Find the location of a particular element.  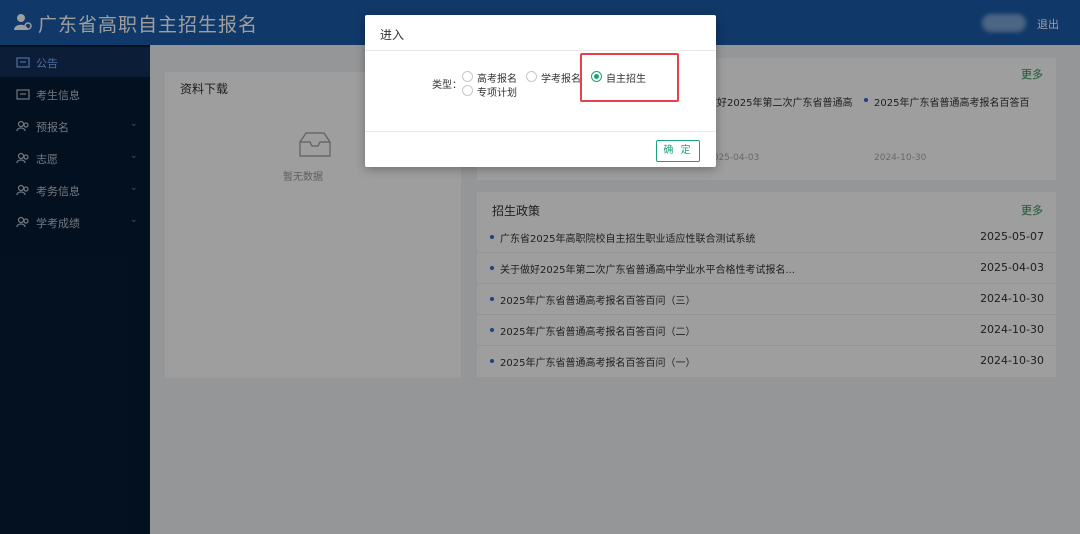

type-label: 类型： is located at coordinates (447, 85).